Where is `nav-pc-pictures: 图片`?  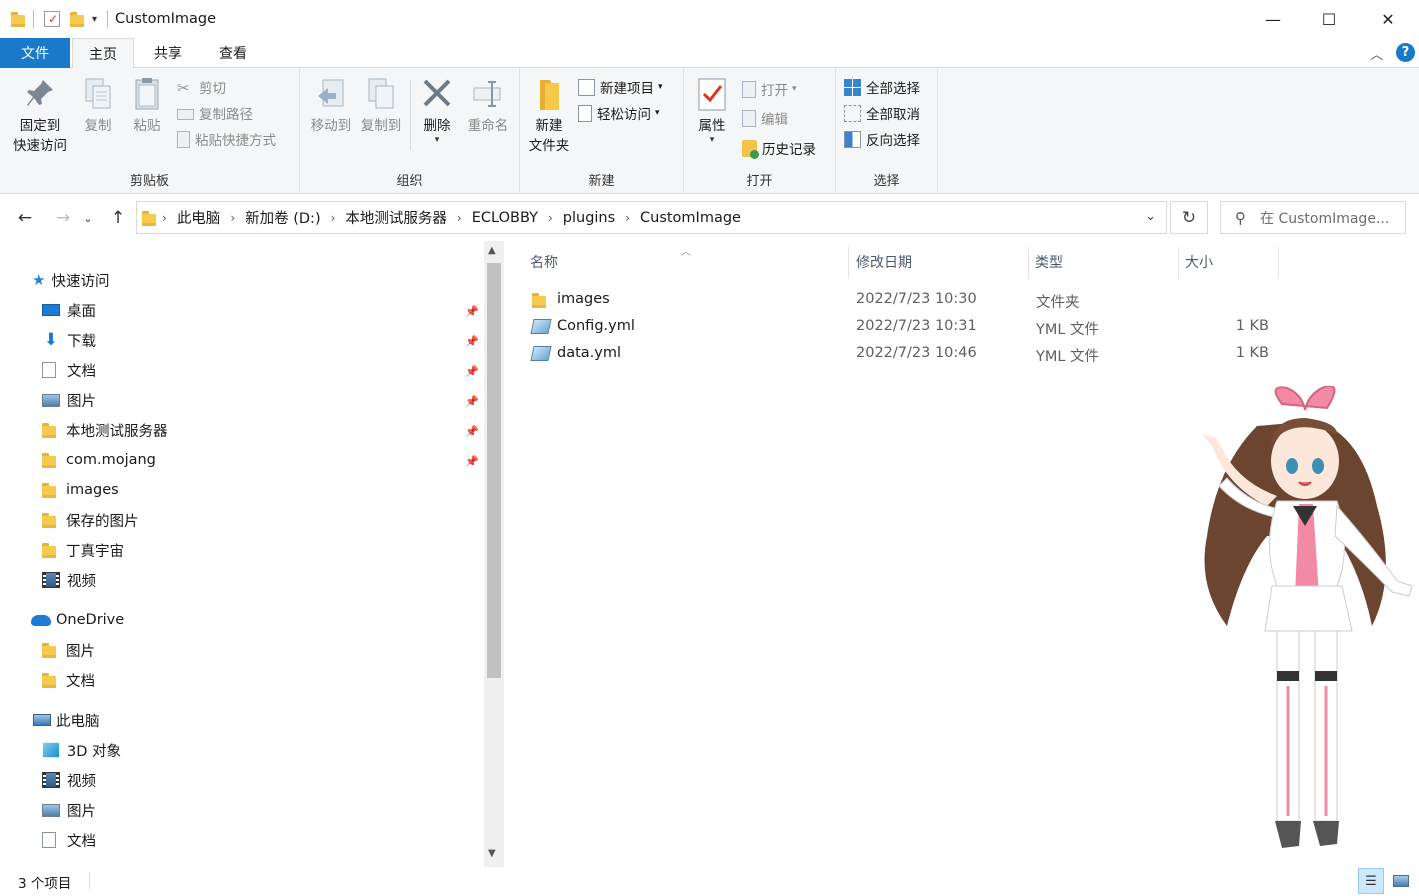
nav-pc-pictures: 图片 is located at coordinates (69, 810).